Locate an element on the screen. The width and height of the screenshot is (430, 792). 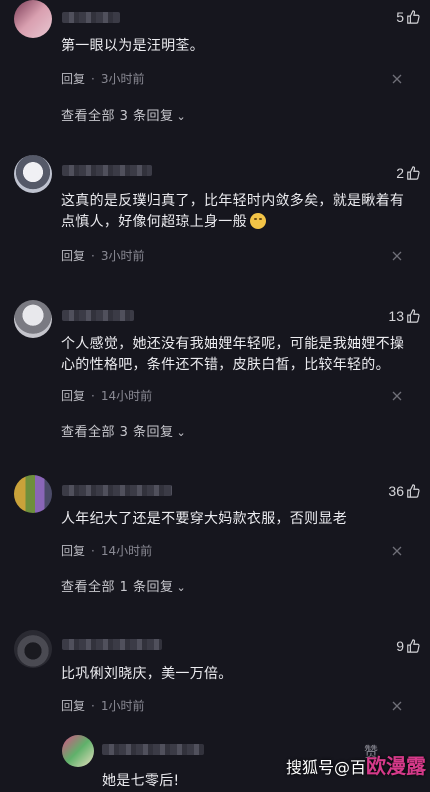
like-count: 2 is located at coordinates (400, 173).